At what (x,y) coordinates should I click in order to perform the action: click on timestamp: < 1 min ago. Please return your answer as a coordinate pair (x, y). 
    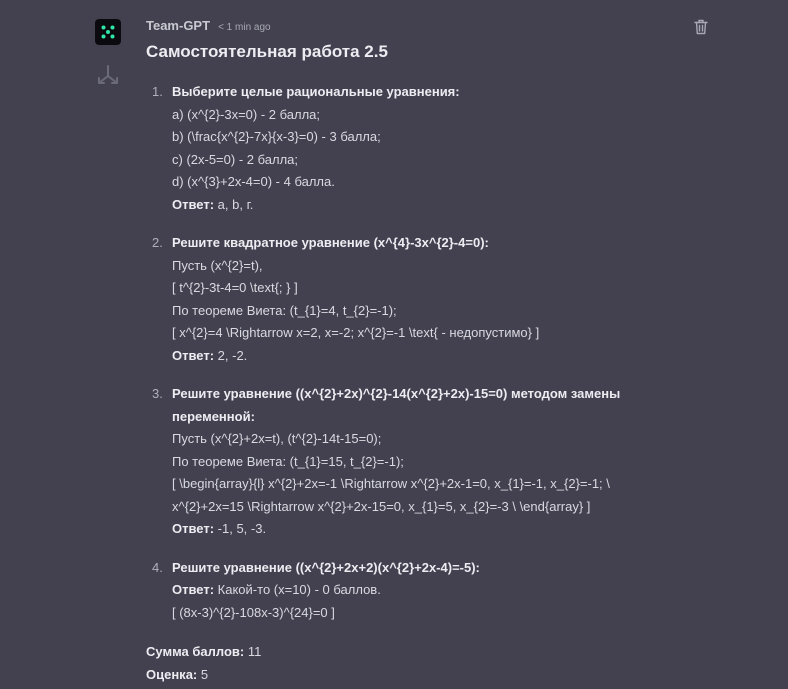
    Looking at the image, I should click on (244, 27).